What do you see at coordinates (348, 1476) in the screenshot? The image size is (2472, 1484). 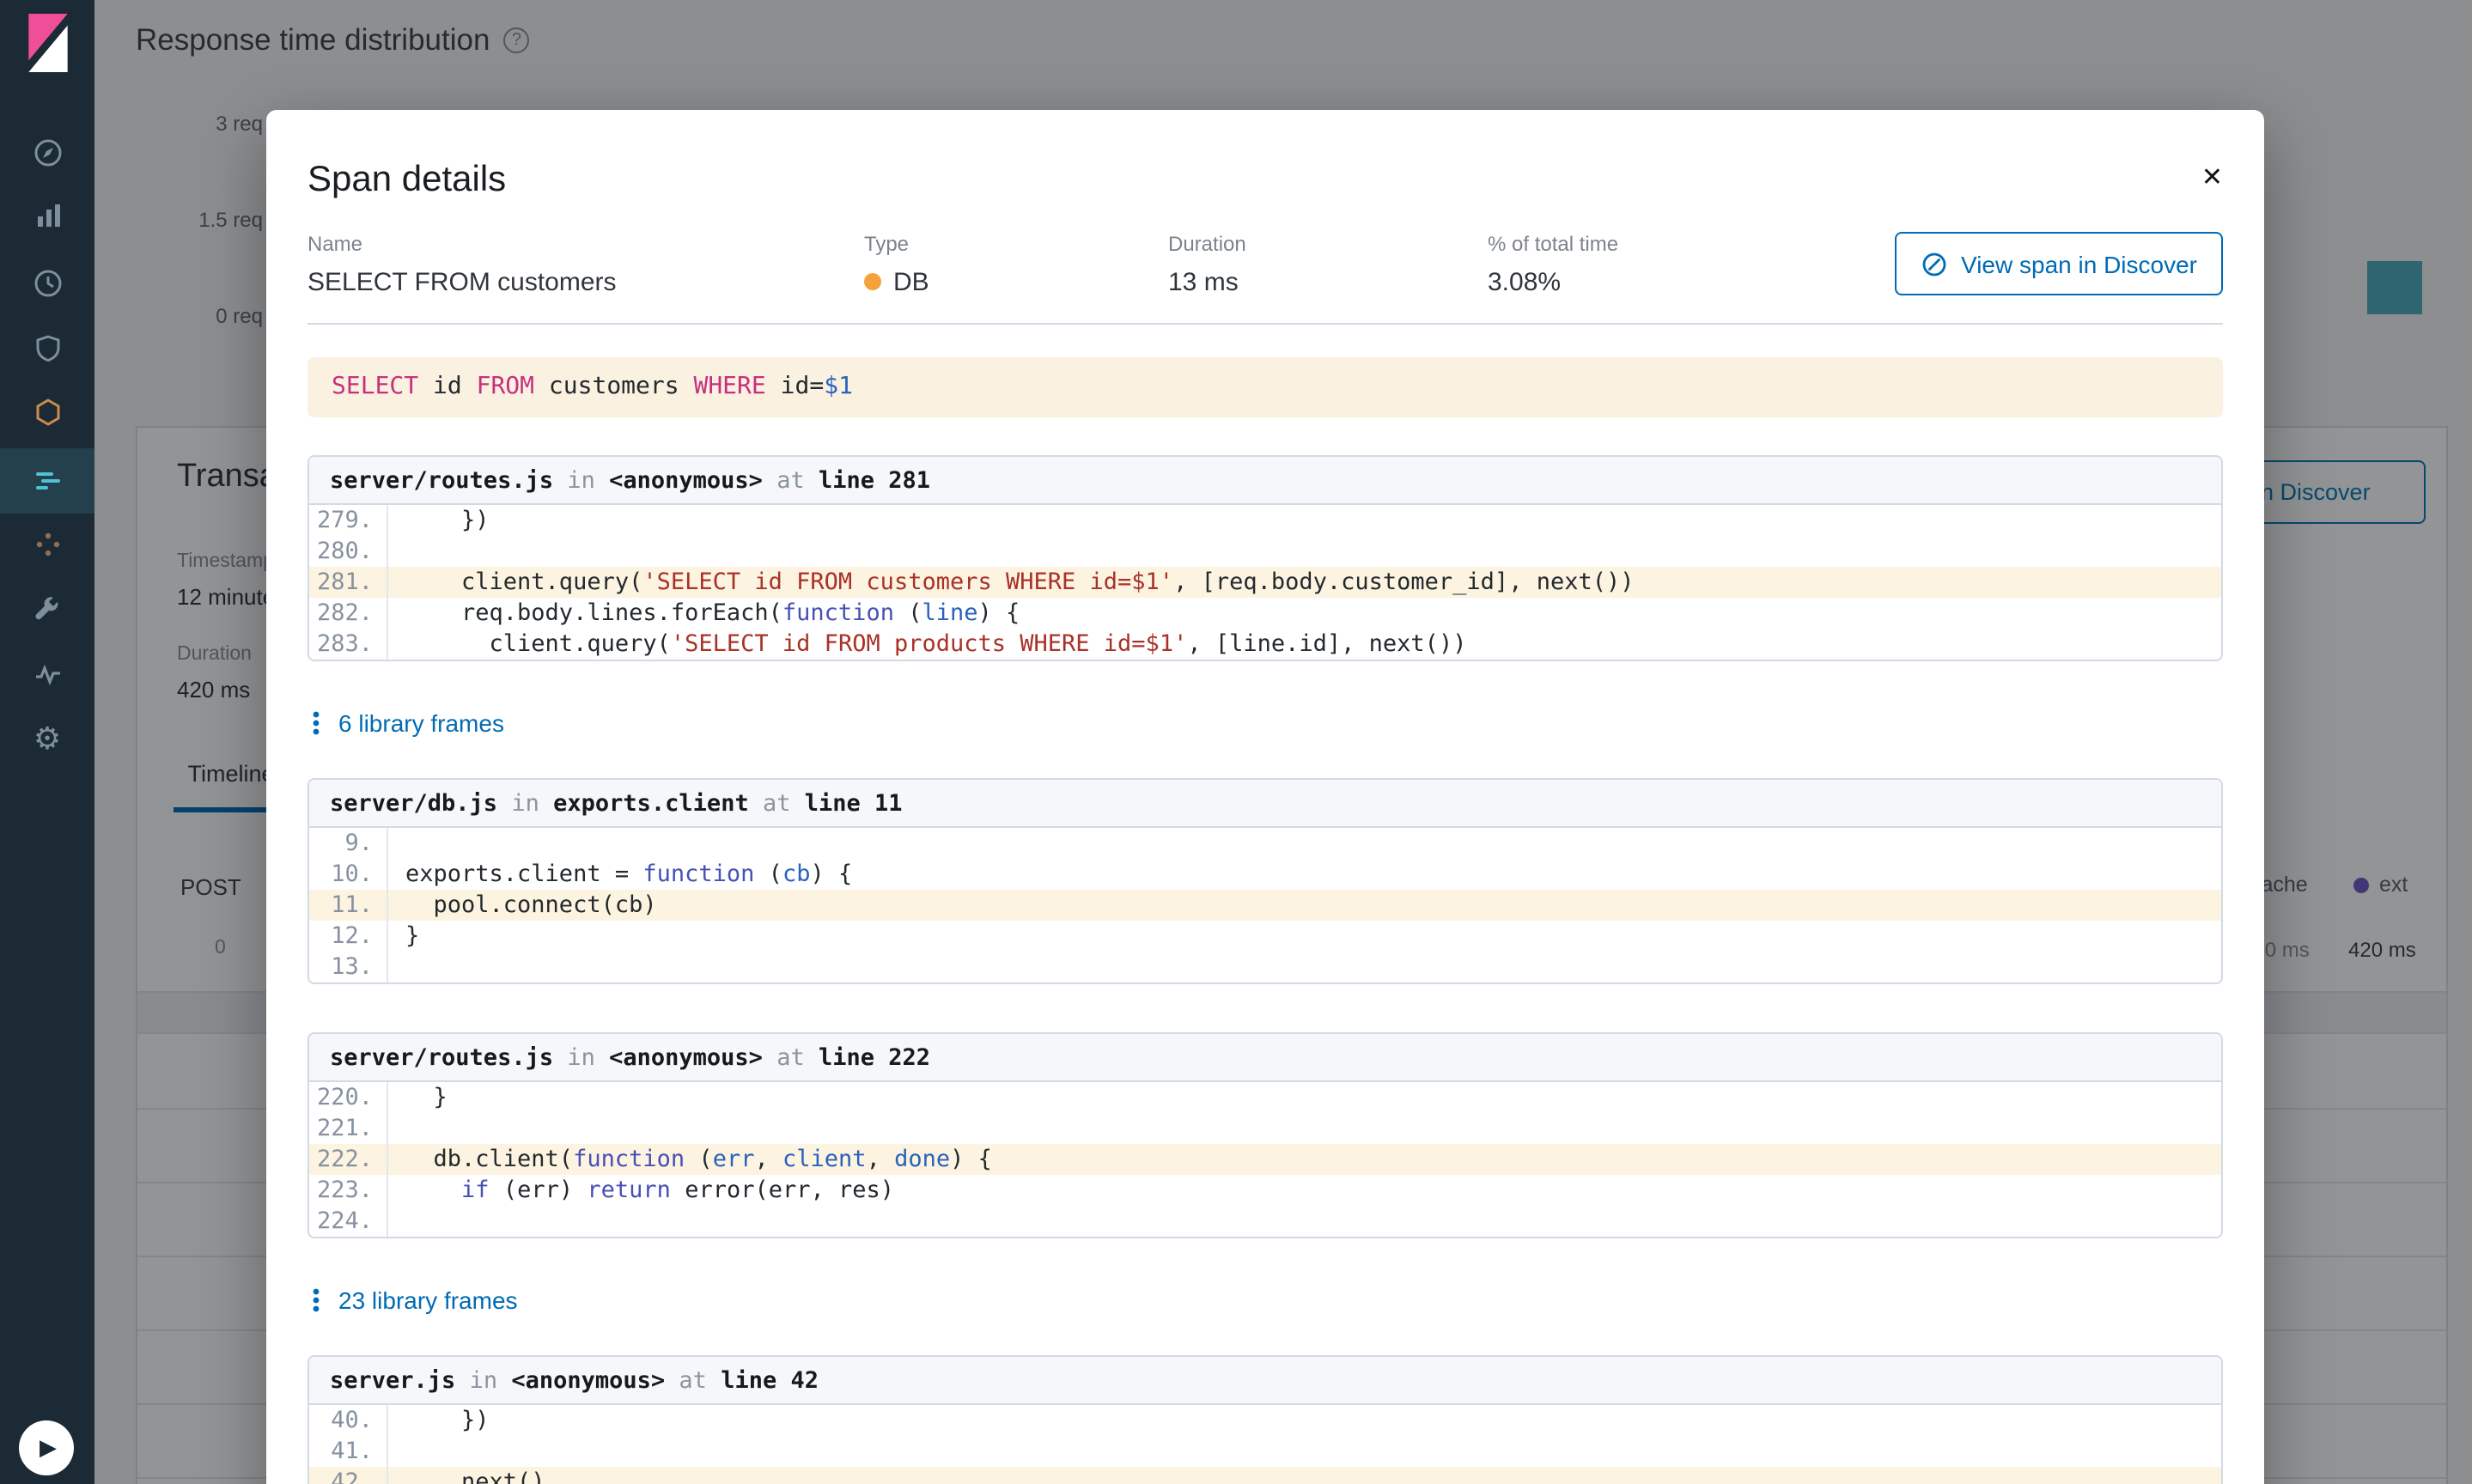 I see `line-number: 42.` at bounding box center [348, 1476].